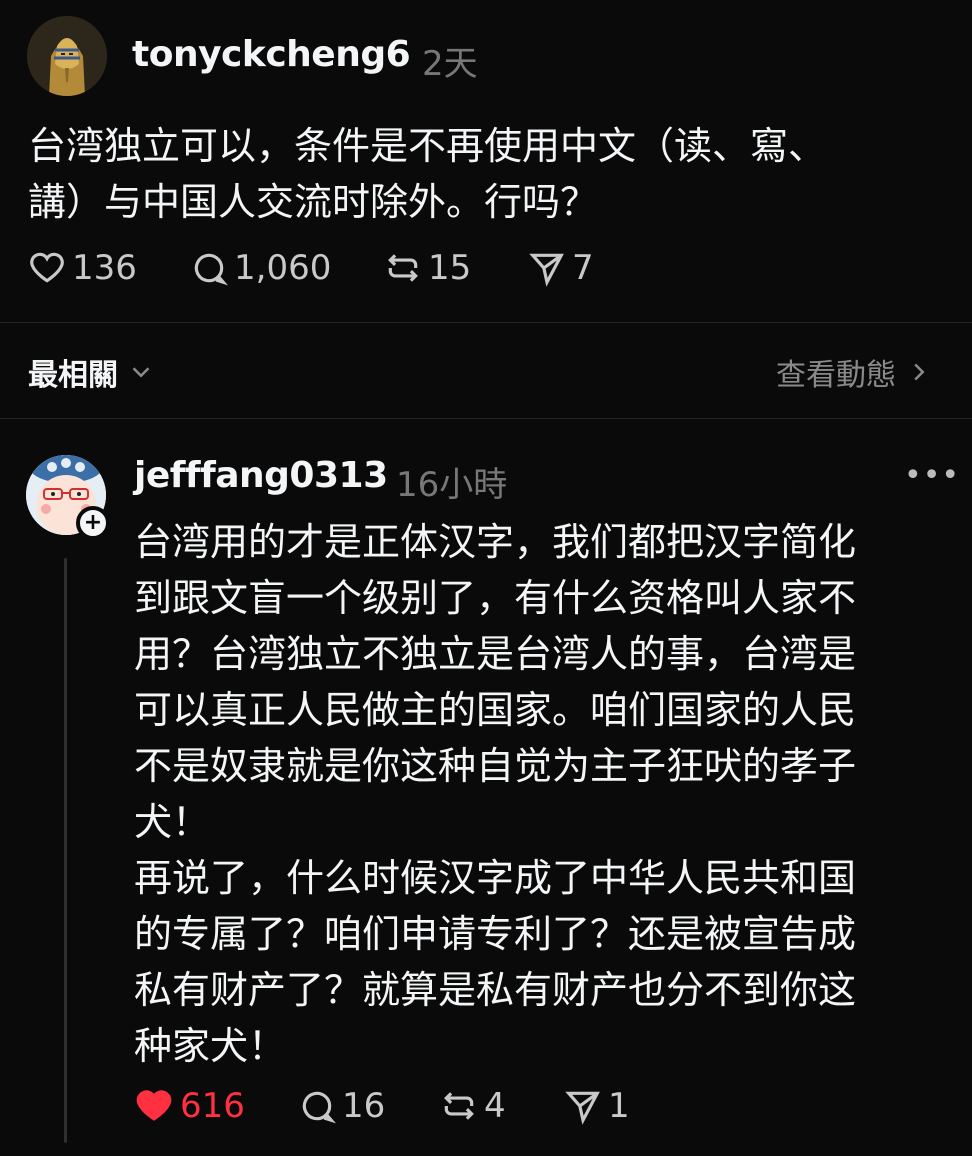 This screenshot has height=1156, width=972. What do you see at coordinates (452, 485) in the screenshot?
I see `reply-timestamp: 16小時` at bounding box center [452, 485].